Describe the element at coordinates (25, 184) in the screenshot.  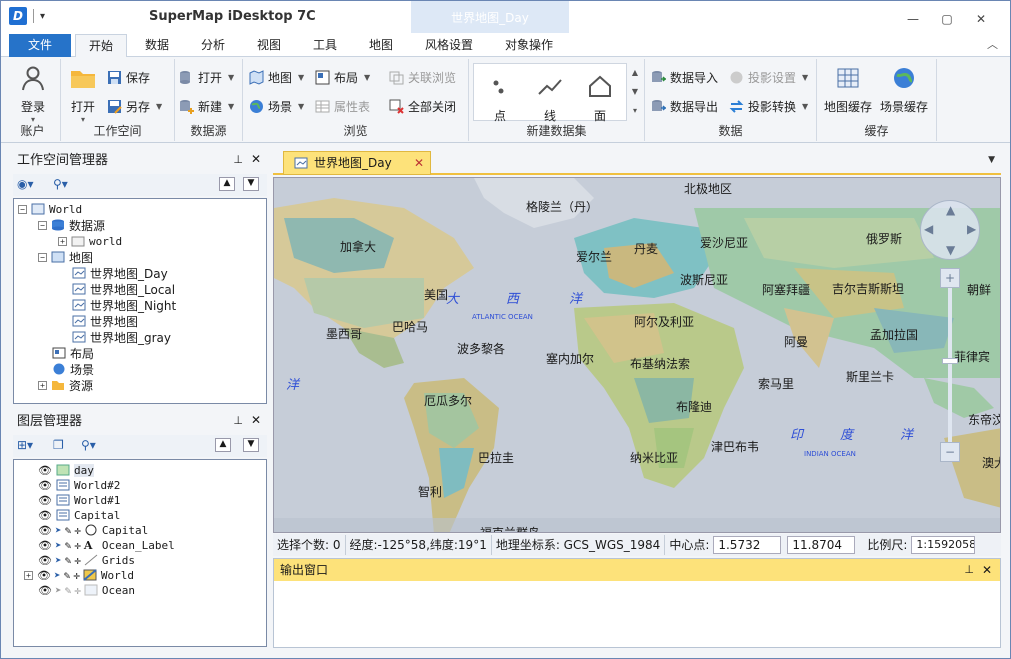
I see `view-options-icon: ◉▾` at that location.